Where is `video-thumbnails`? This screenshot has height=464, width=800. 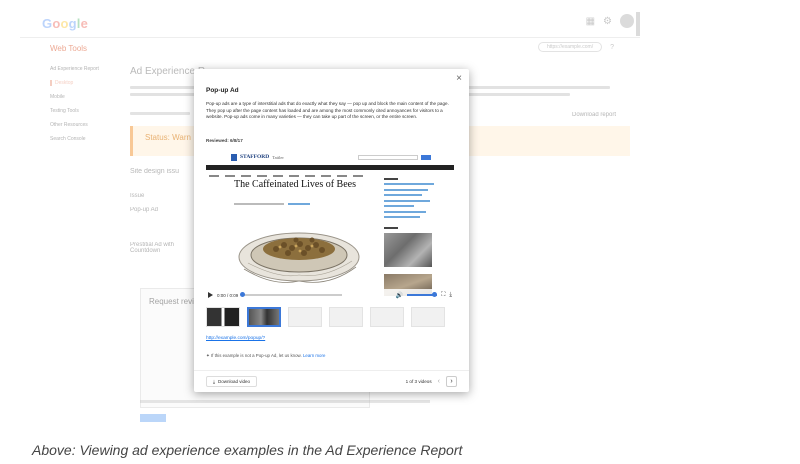
video-thumbnails is located at coordinates (330, 318).